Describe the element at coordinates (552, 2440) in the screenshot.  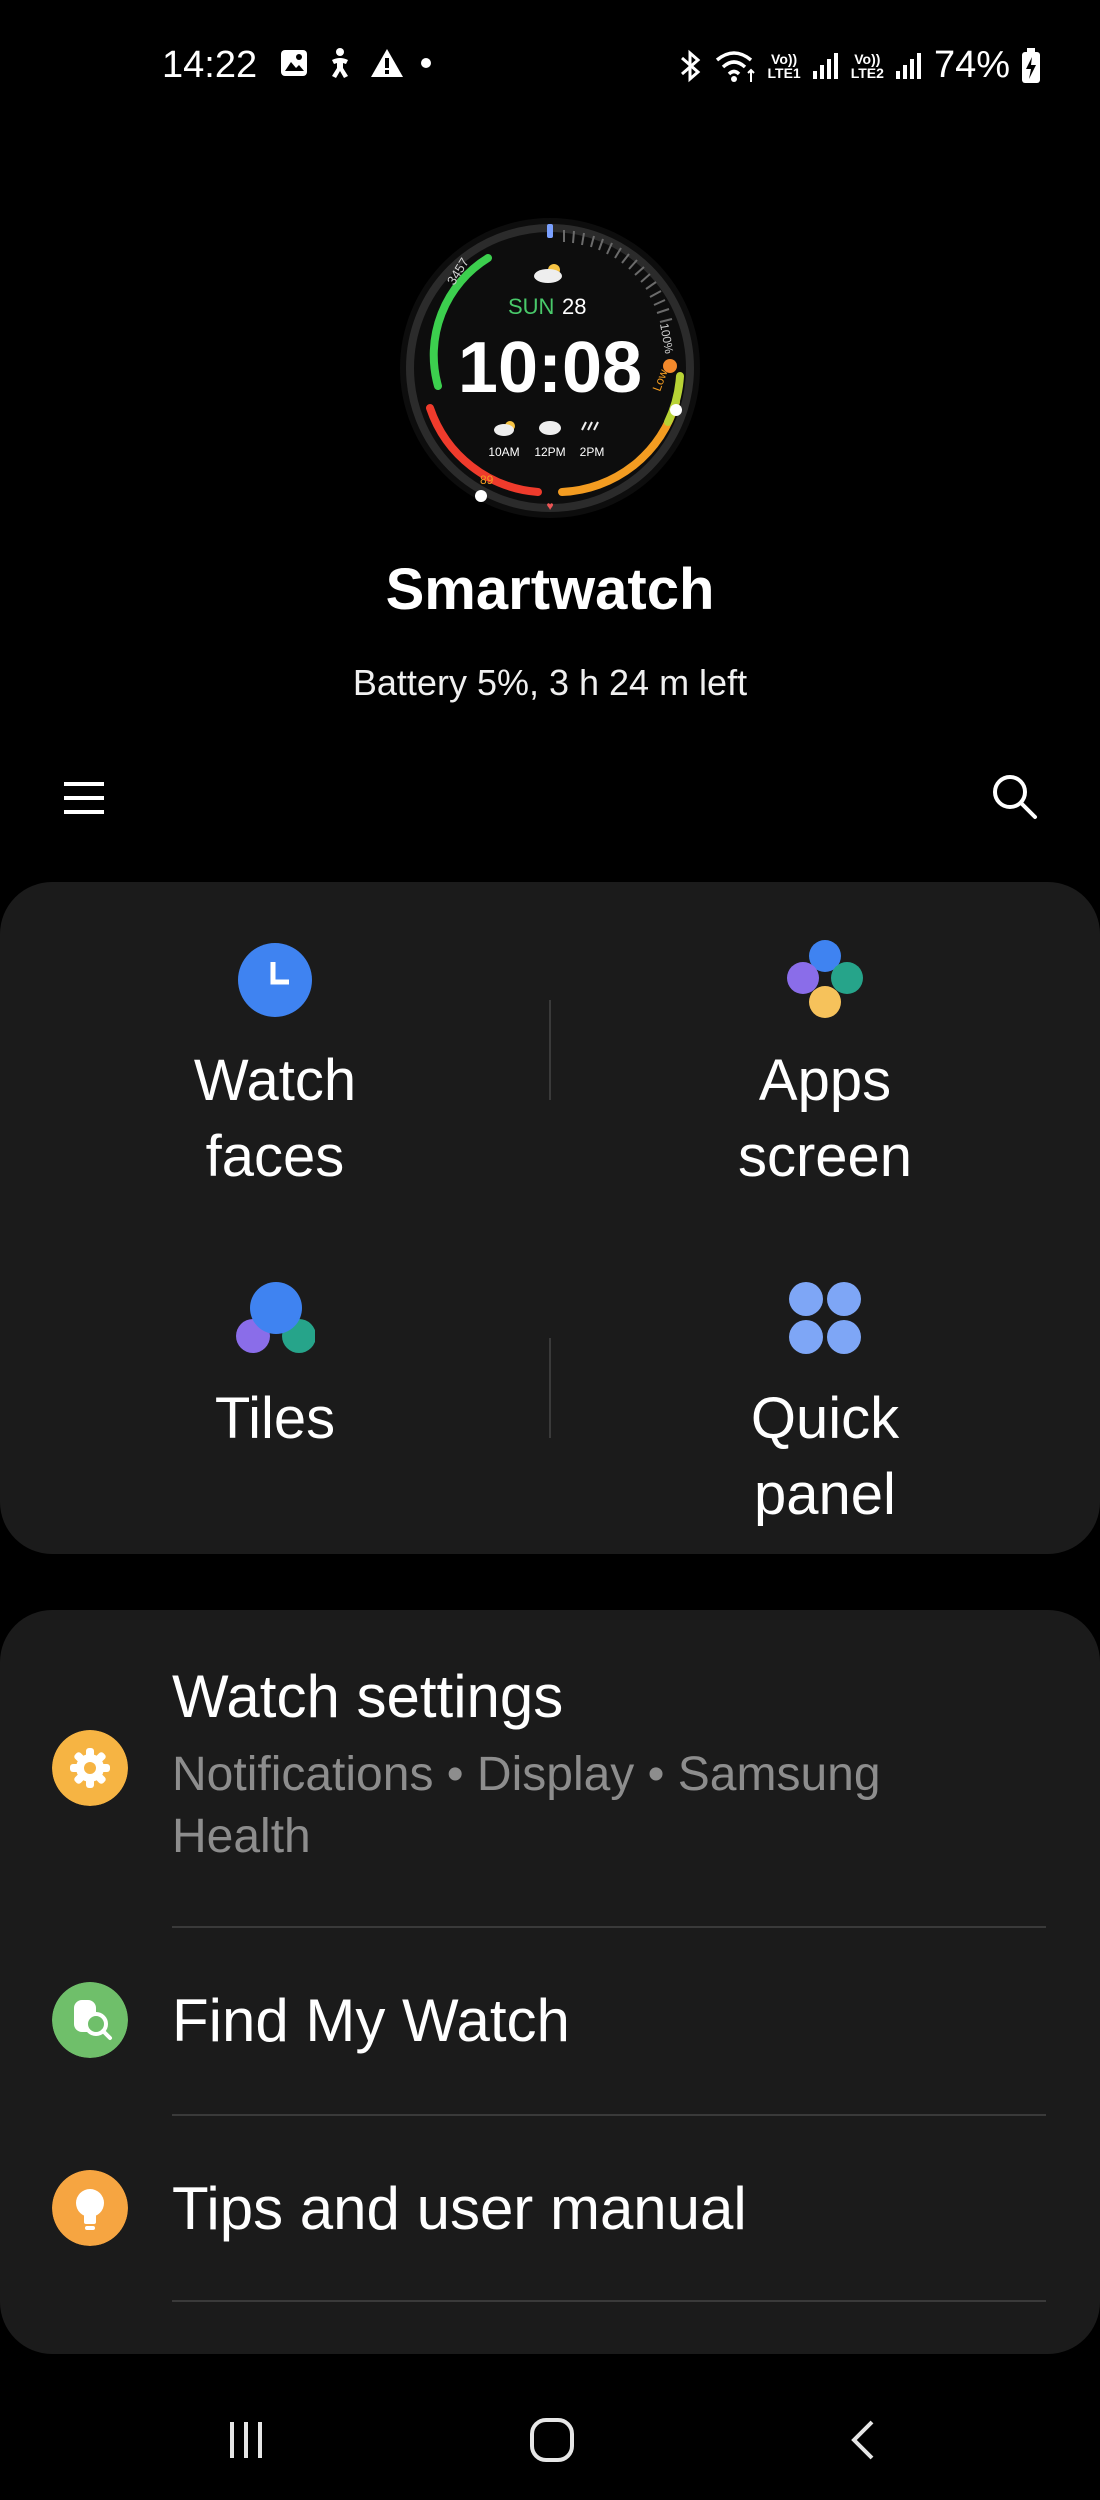
I see `home-icon` at that location.